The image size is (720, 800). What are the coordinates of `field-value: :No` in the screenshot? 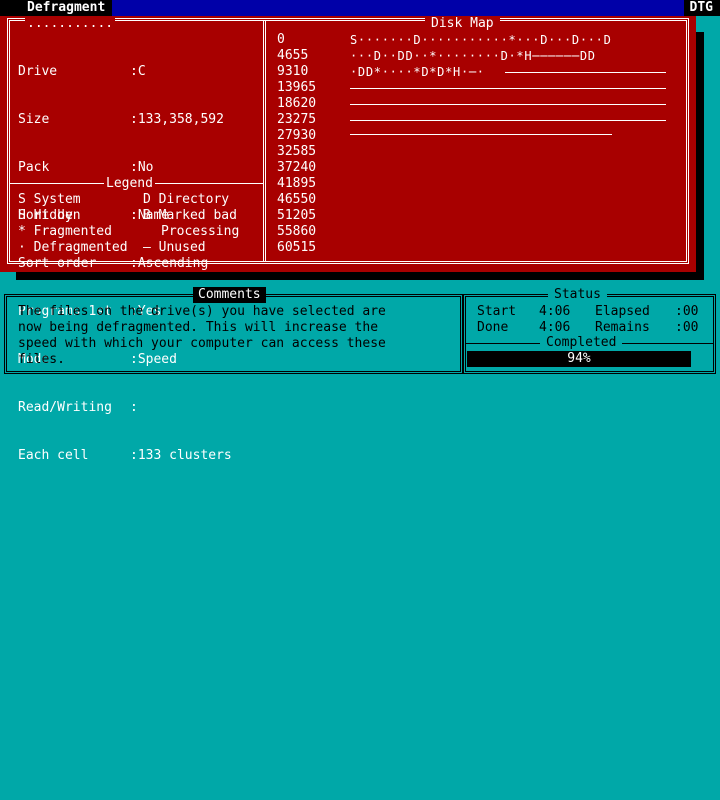 It's located at (142, 167).